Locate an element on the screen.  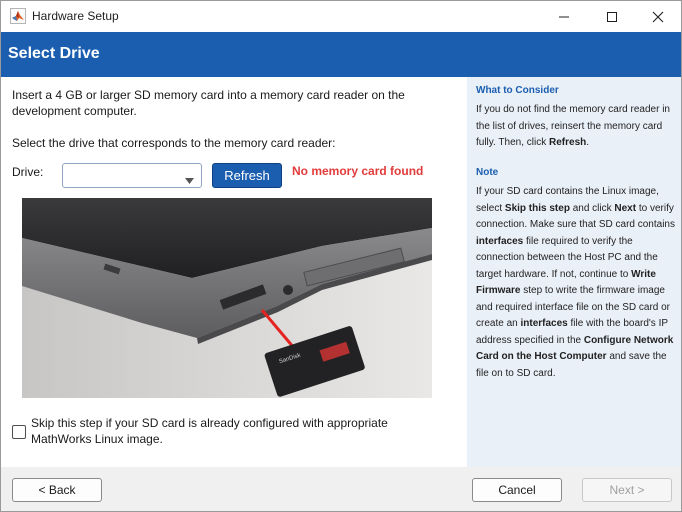
refresh-button: Refresh is located at coordinates (247, 175).